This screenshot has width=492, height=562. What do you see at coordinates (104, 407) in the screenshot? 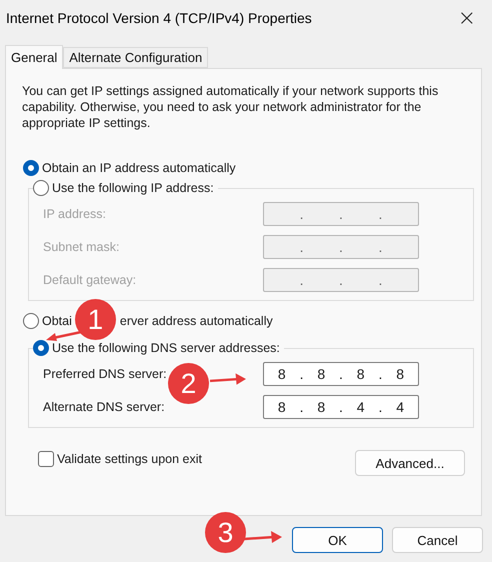
I see `field-label: Alternate DNS server:` at bounding box center [104, 407].